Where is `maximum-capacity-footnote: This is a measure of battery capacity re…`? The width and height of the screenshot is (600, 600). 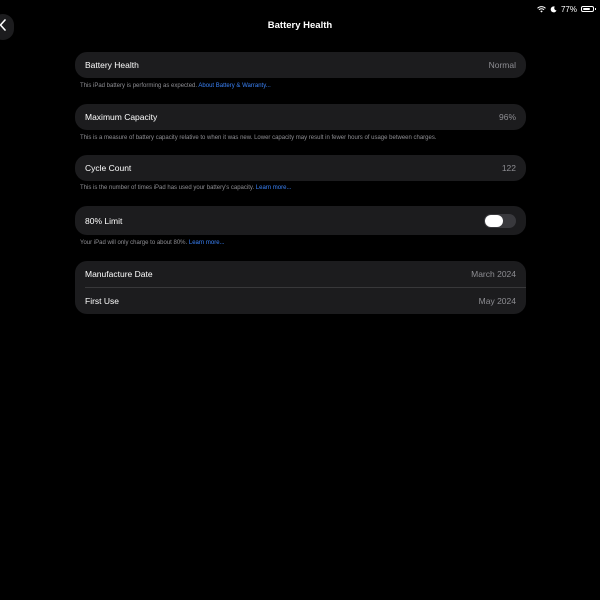 maximum-capacity-footnote: This is a measure of battery capacity re… is located at coordinates (305, 138).